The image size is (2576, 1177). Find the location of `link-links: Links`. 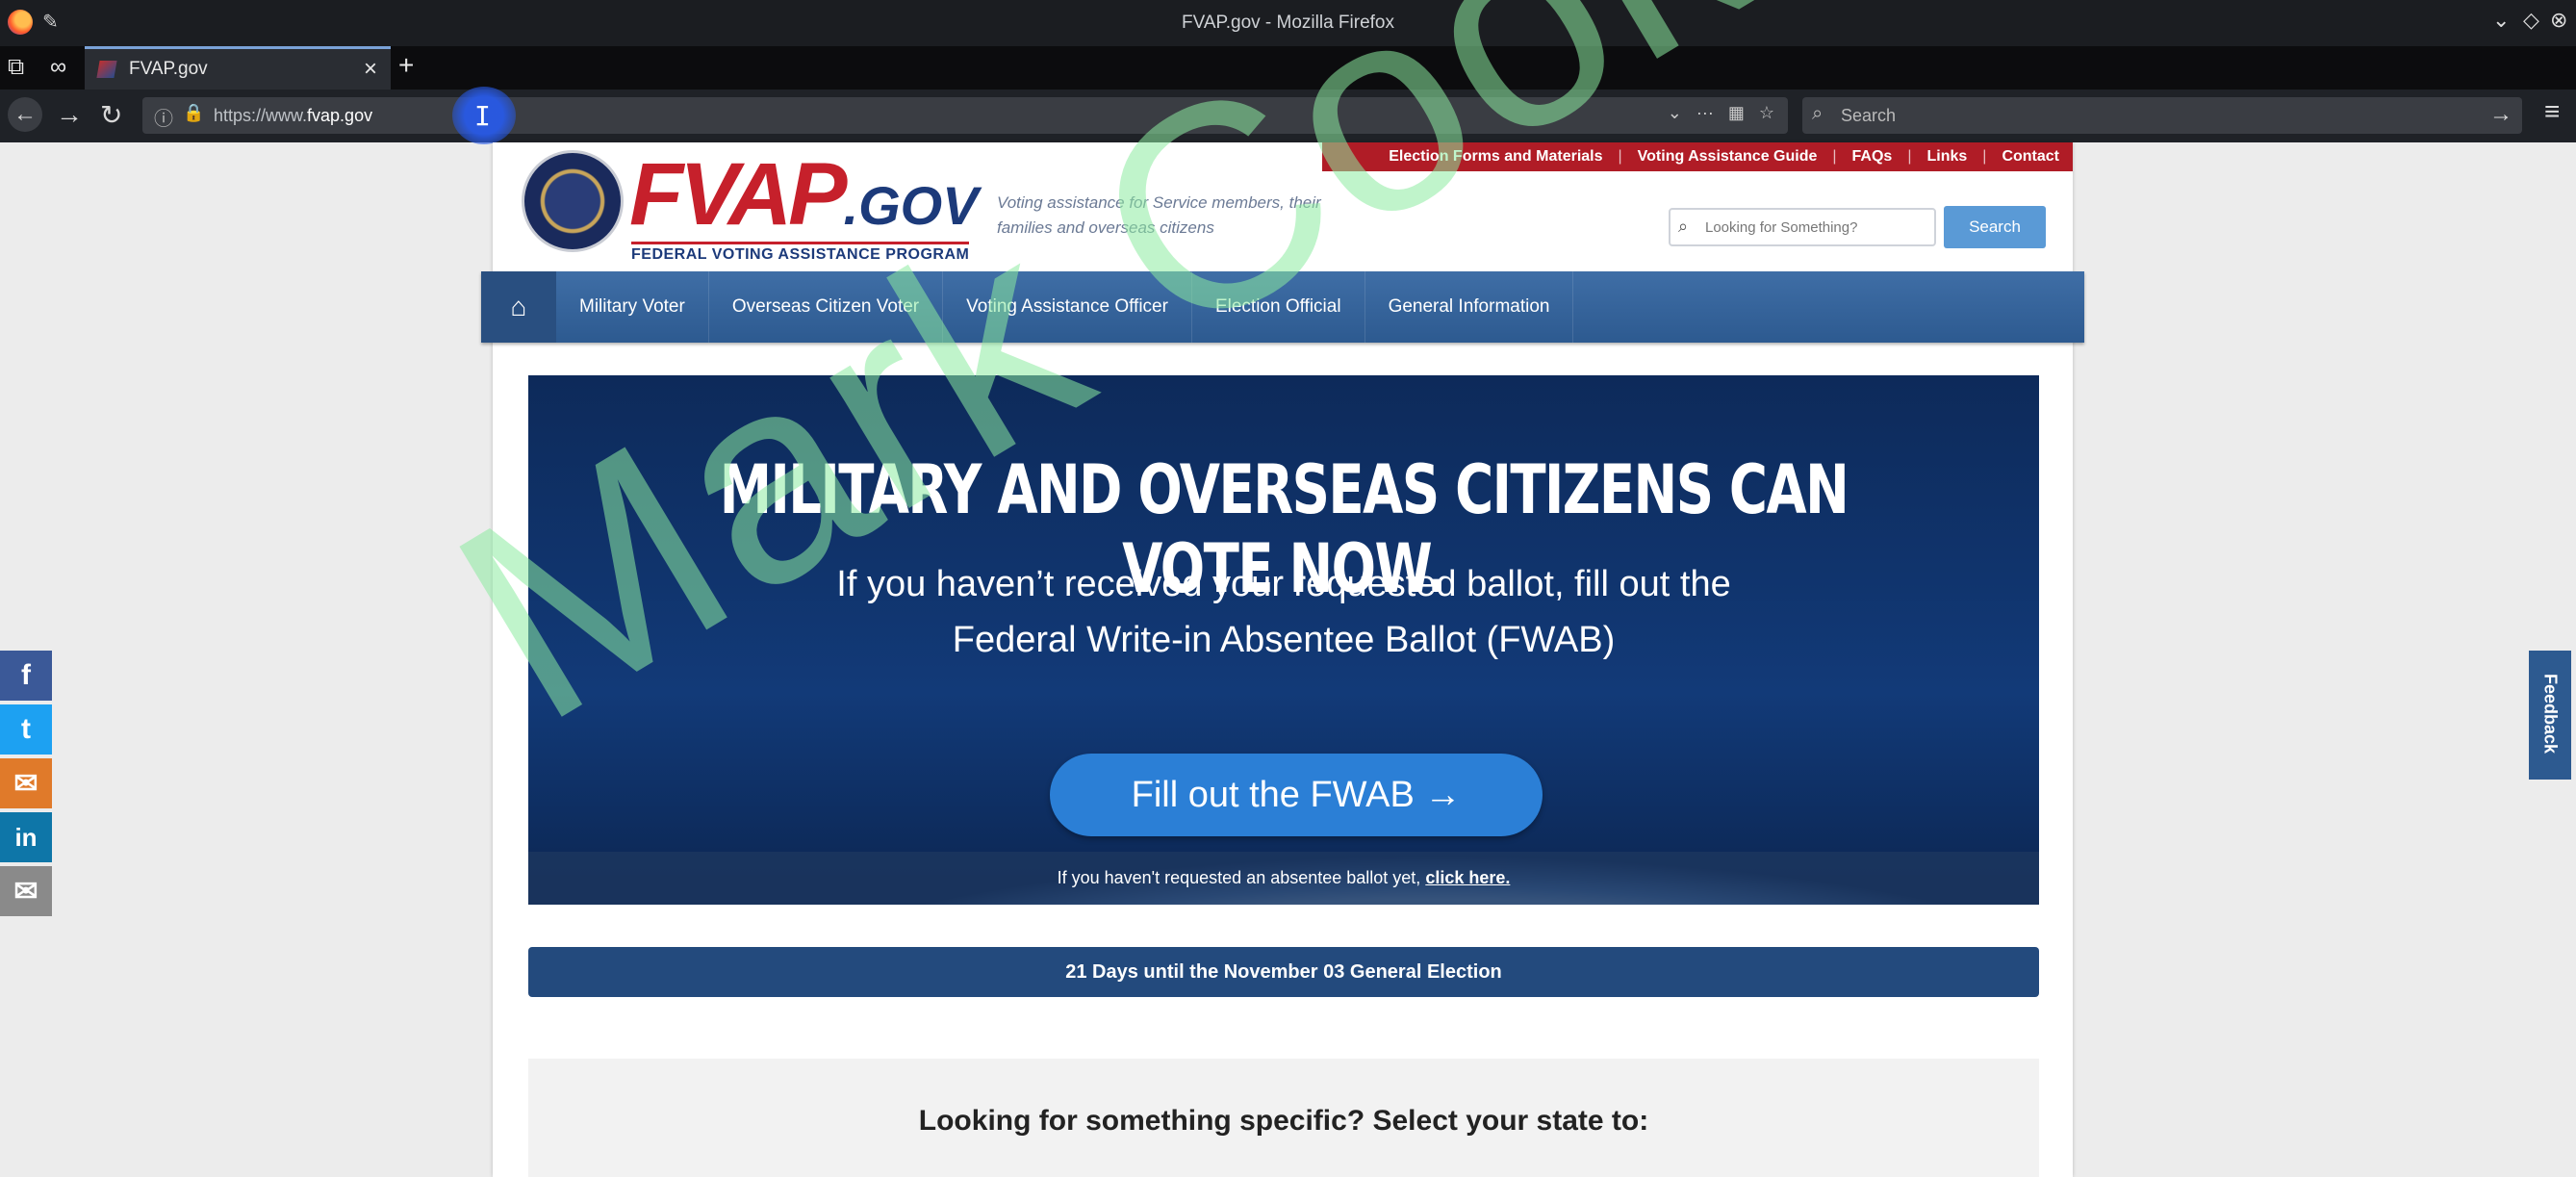

link-links: Links is located at coordinates (1946, 157).